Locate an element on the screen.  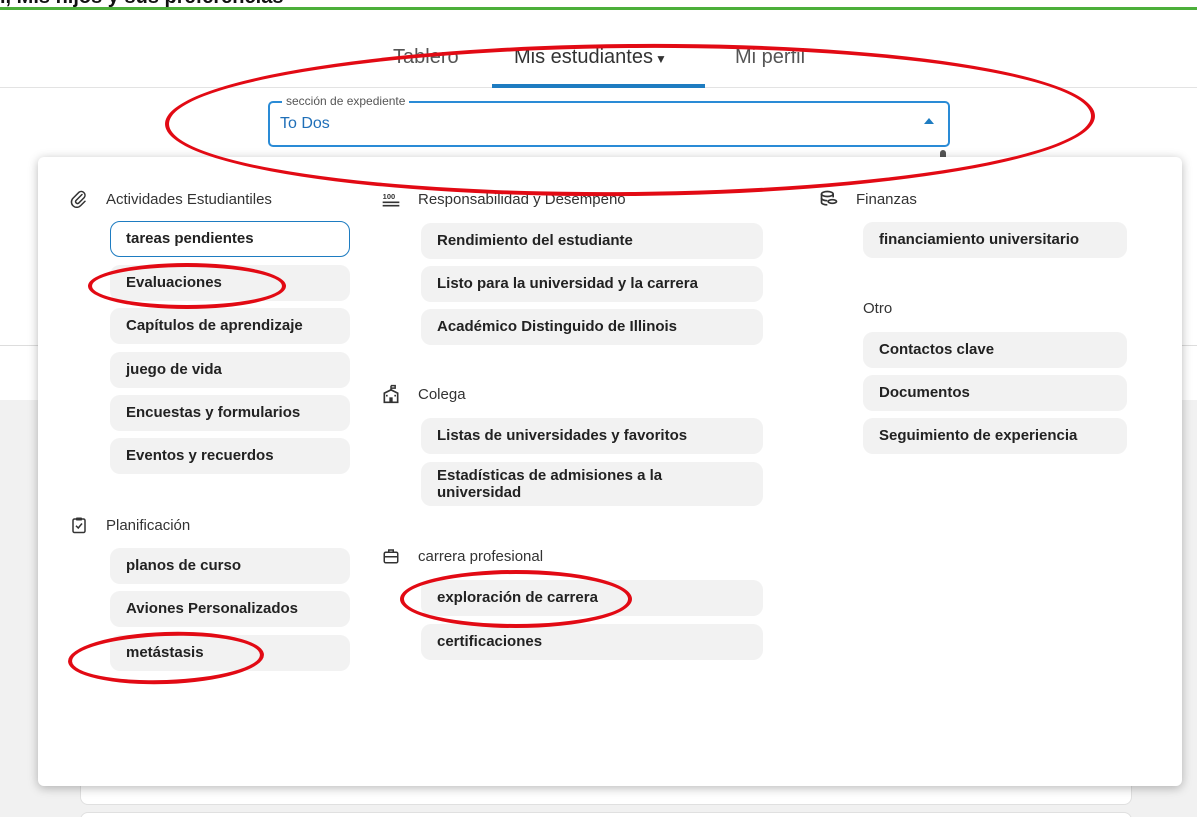
svg-text: 100 is located at coordinates (389, 196).